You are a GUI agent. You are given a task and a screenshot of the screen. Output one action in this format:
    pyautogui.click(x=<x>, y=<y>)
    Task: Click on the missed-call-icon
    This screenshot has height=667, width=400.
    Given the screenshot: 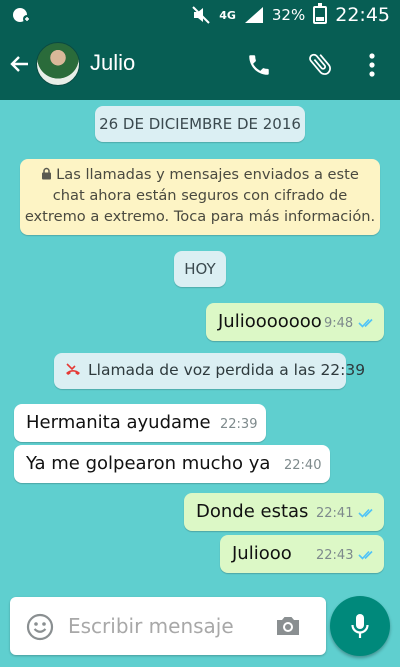 What is the action you would take?
    pyautogui.click(x=73, y=369)
    